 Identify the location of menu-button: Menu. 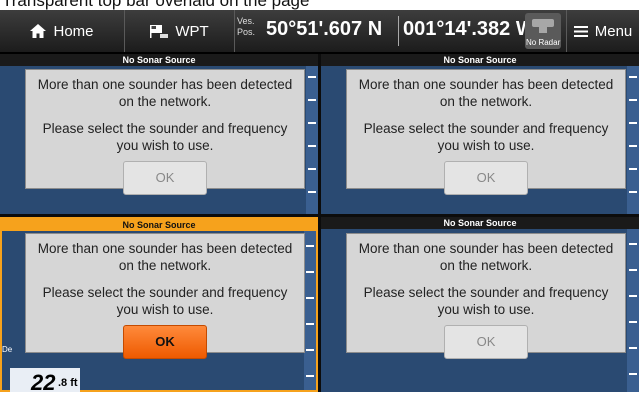
(602, 31).